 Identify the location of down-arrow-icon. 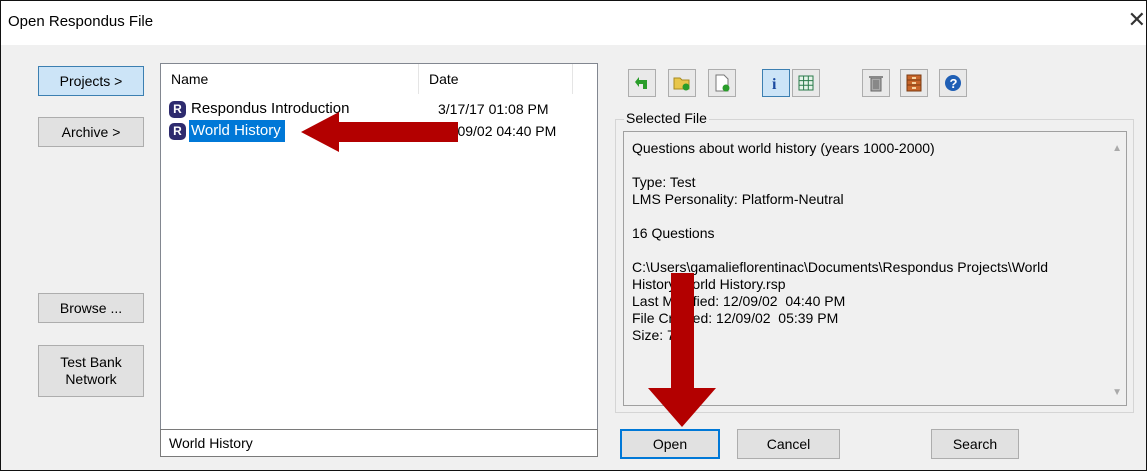
(682, 350).